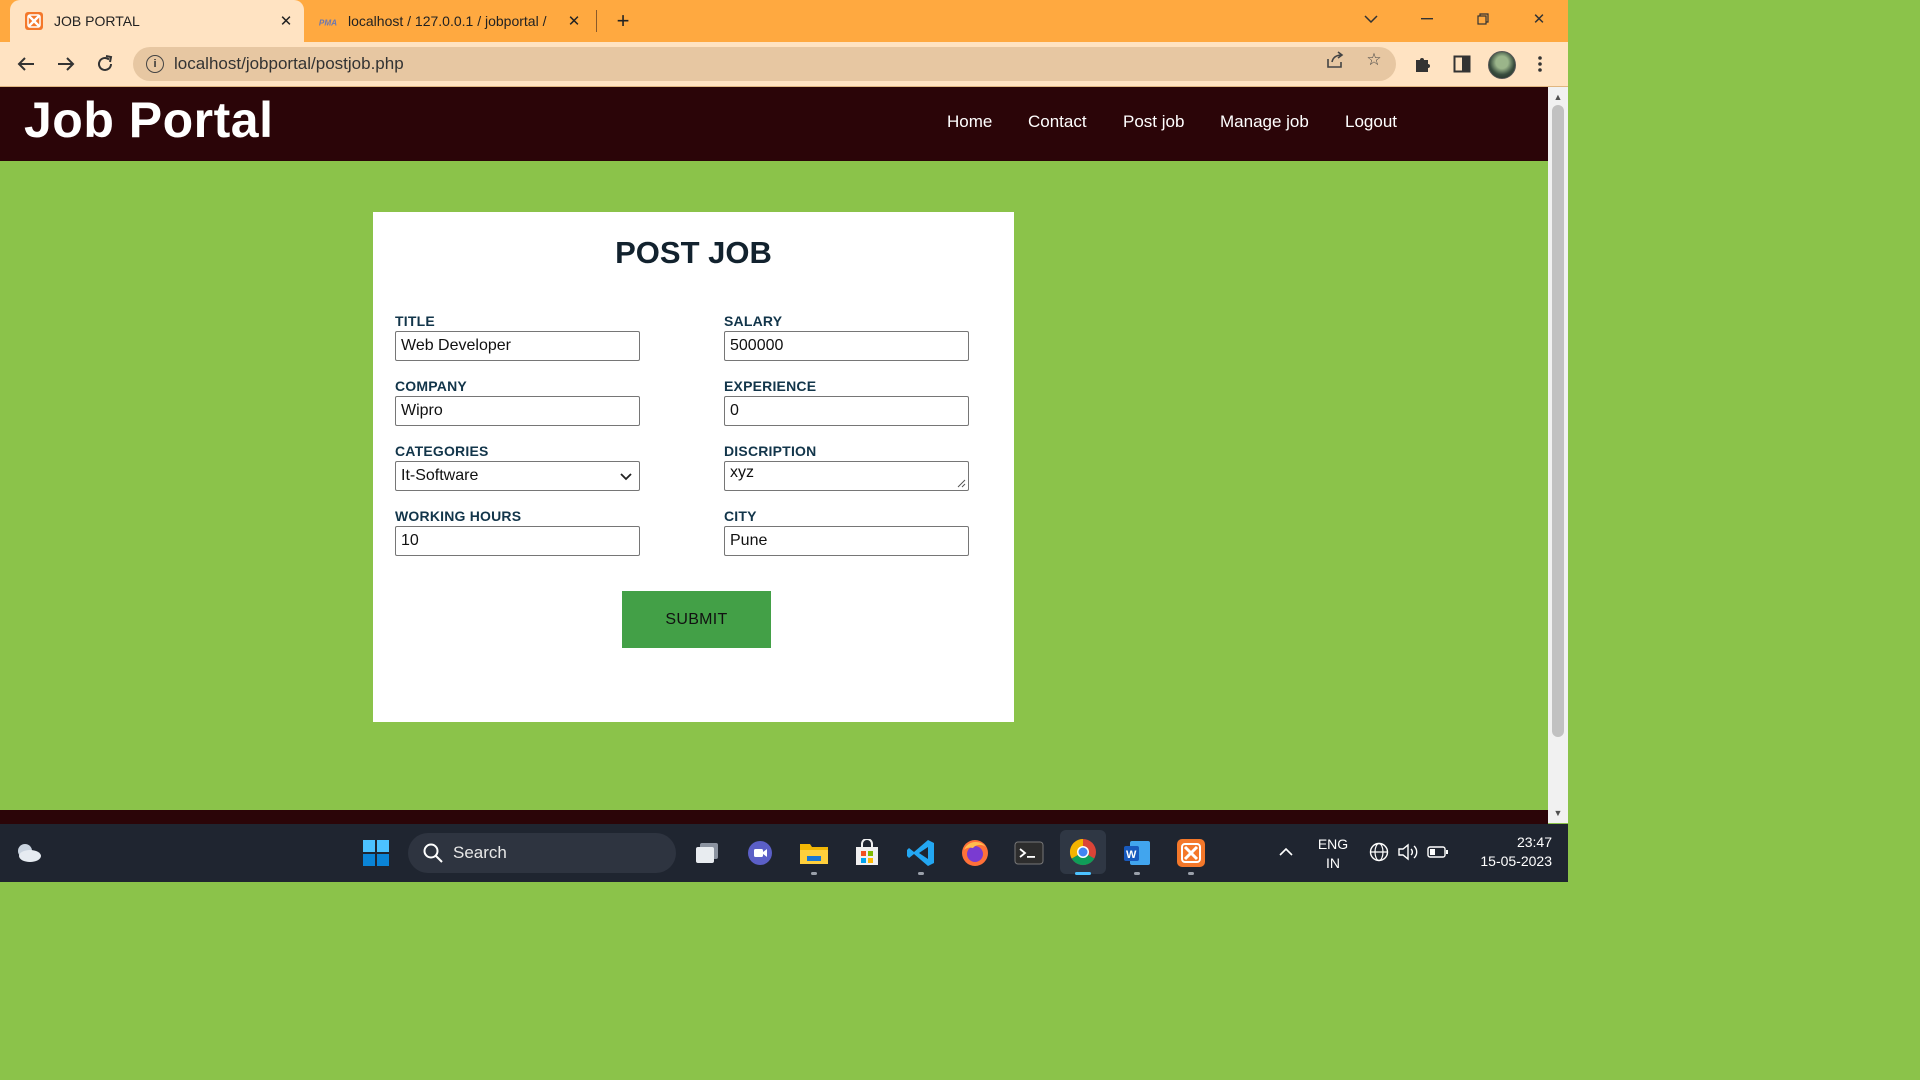  Describe the element at coordinates (969, 122) in the screenshot. I see `nav-home: Home` at that location.